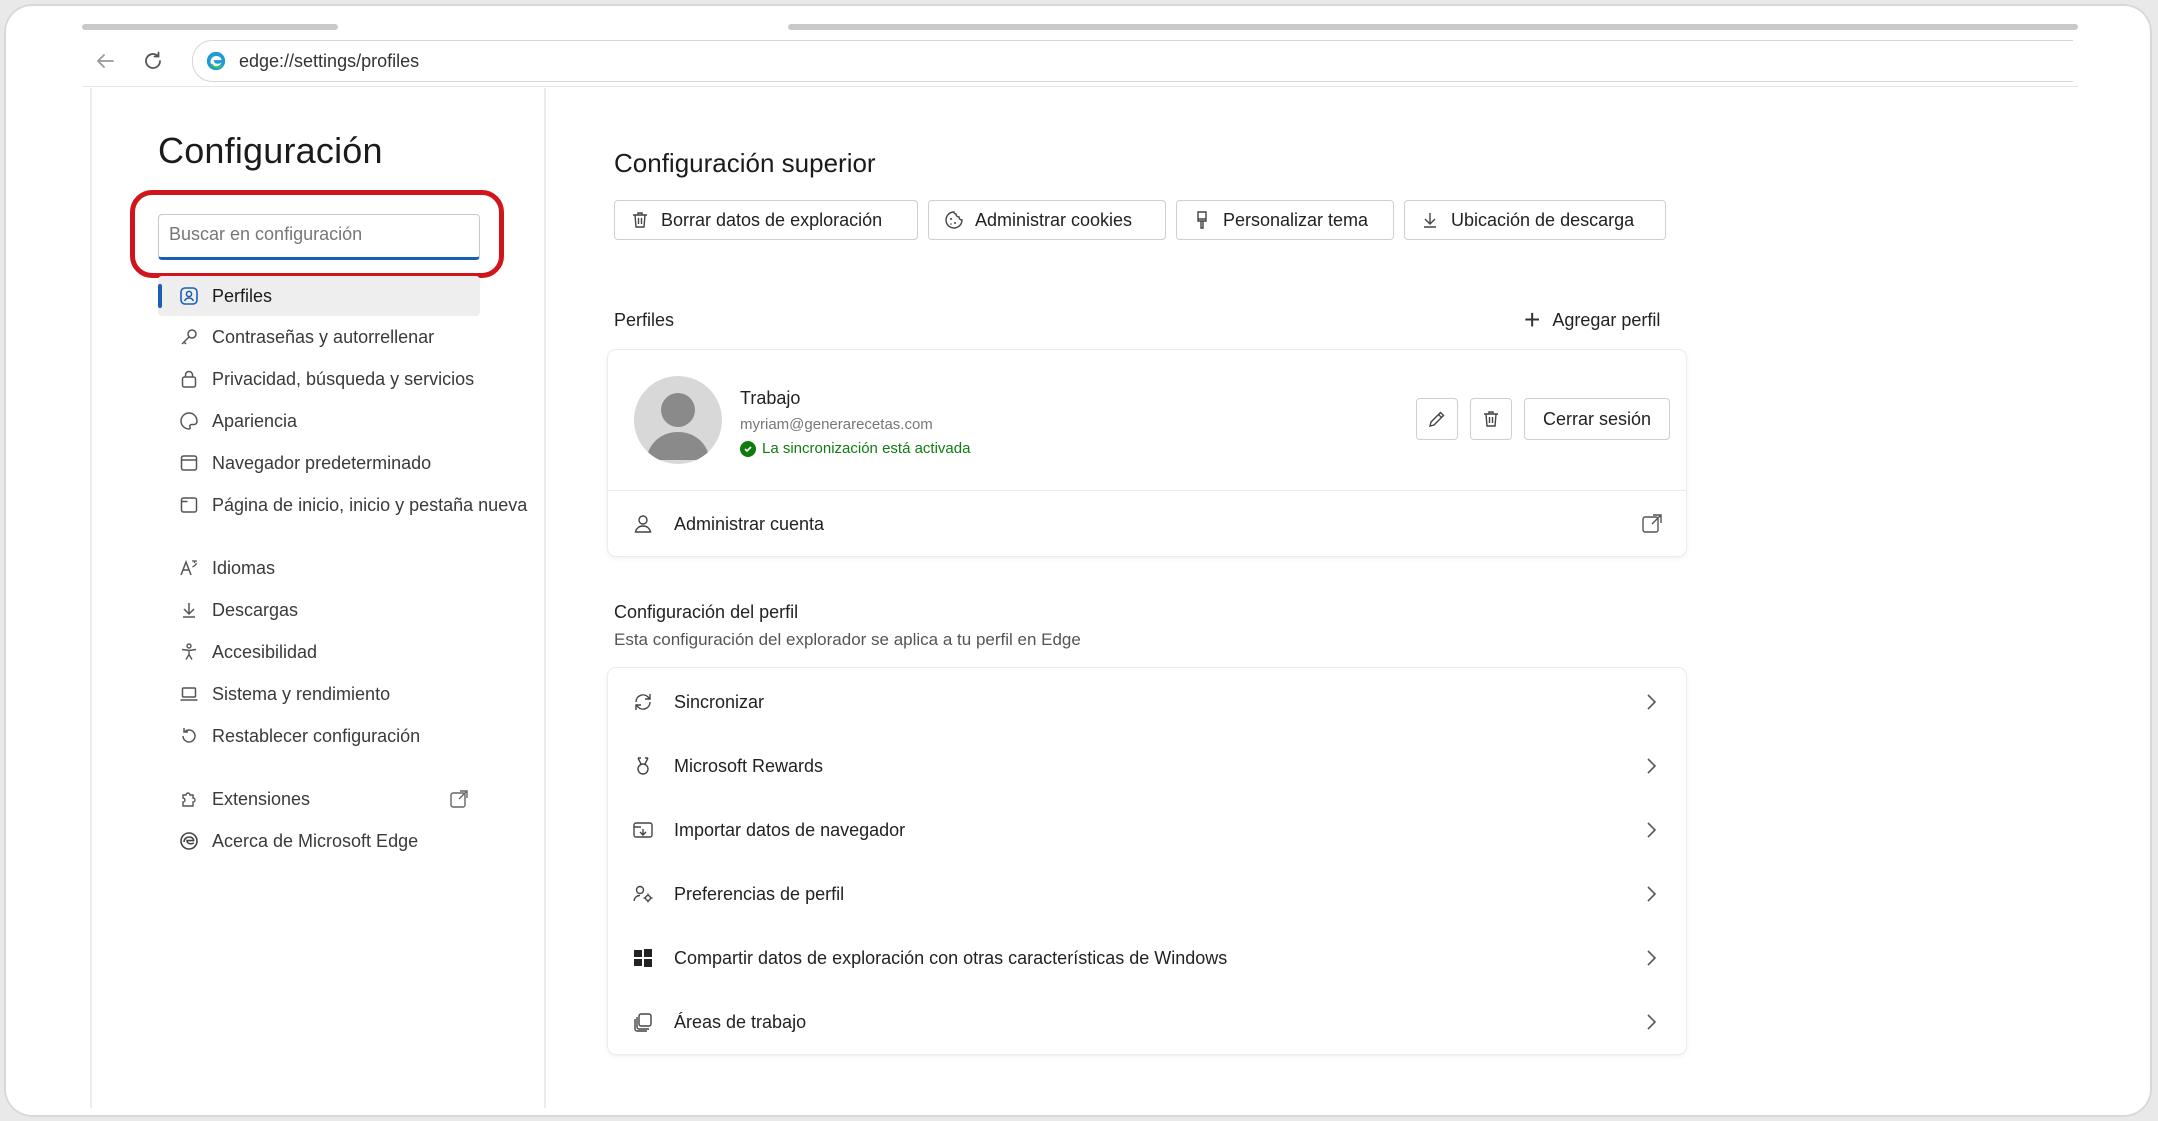 The image size is (2158, 1121). Describe the element at coordinates (1147, 524) in the screenshot. I see `manage-account-row: Administrar cuenta` at that location.